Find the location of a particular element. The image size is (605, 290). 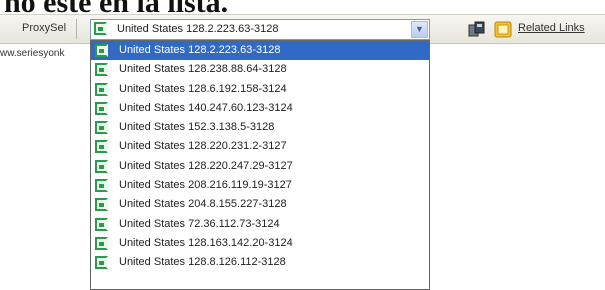

toolbar-separator is located at coordinates (76, 29).